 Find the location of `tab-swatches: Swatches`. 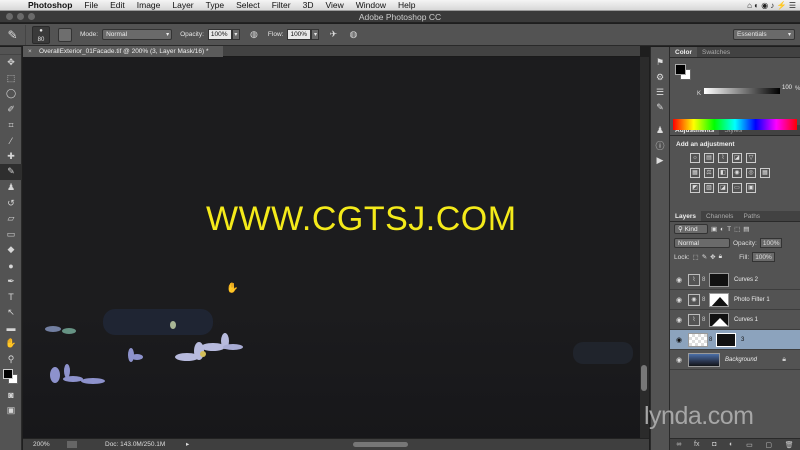

tab-swatches: Swatches is located at coordinates (716, 52).